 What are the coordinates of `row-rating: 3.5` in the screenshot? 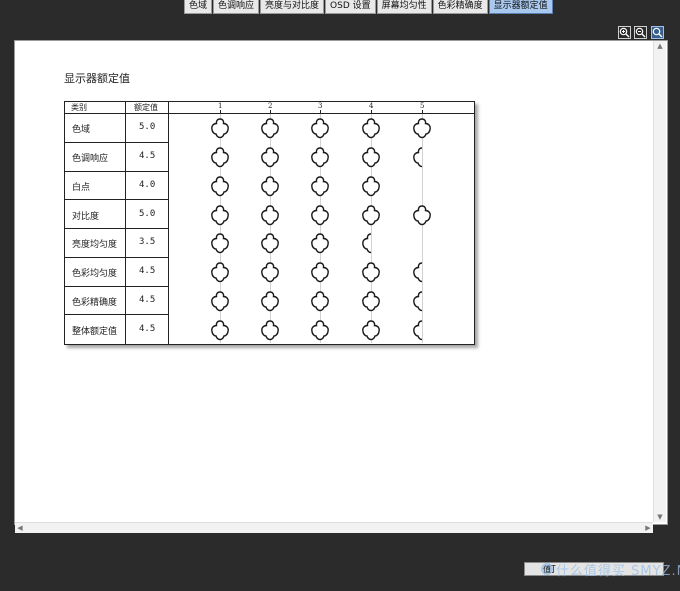 It's located at (147, 242).